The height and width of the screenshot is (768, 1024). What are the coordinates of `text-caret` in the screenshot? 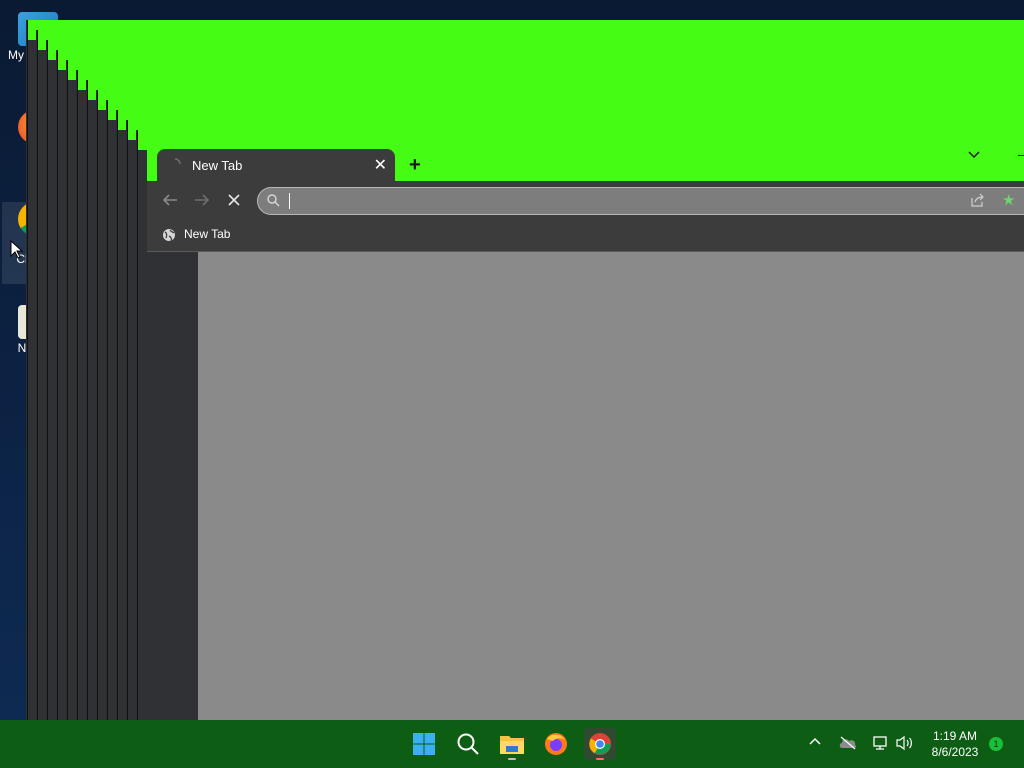 It's located at (289, 201).